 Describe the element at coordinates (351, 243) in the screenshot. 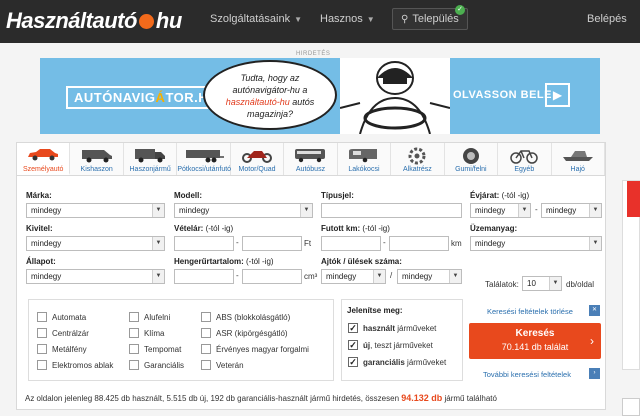

I see `km-from-input` at that location.